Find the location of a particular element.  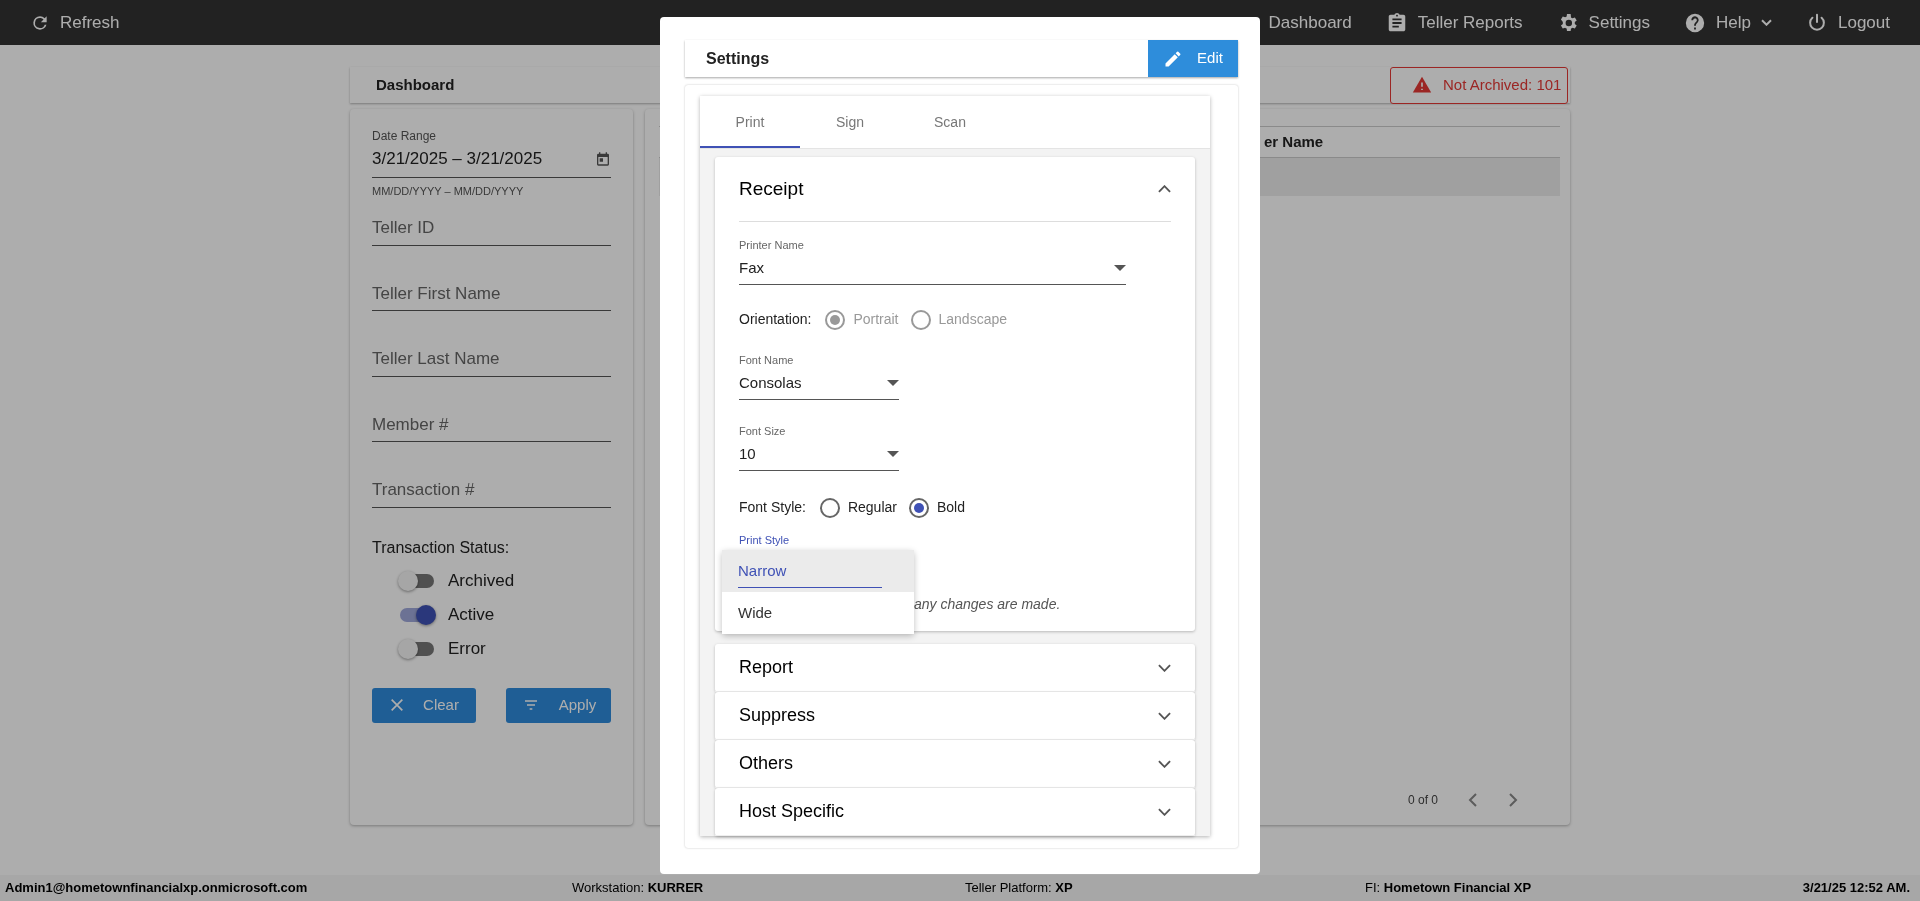

note-text: any changes are made. is located at coordinates (987, 604).